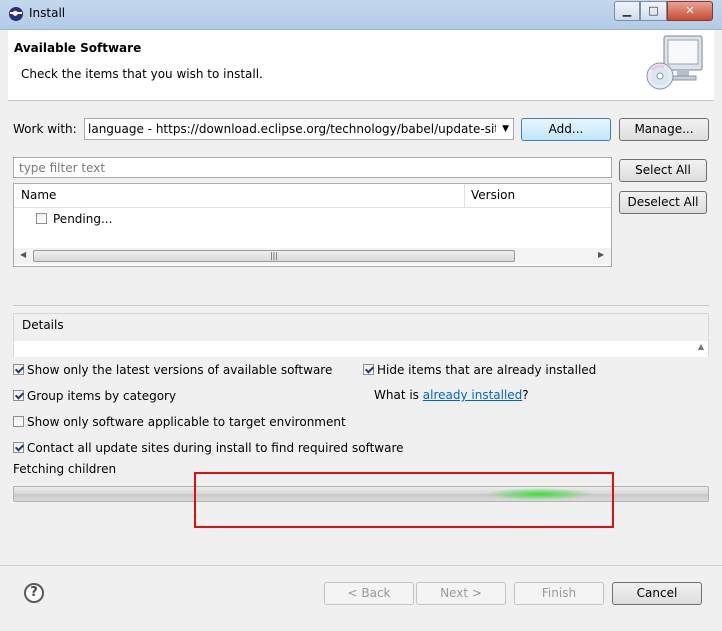 The image size is (722, 631). Describe the element at coordinates (657, 593) in the screenshot. I see `cancel-button: Cancel` at that location.